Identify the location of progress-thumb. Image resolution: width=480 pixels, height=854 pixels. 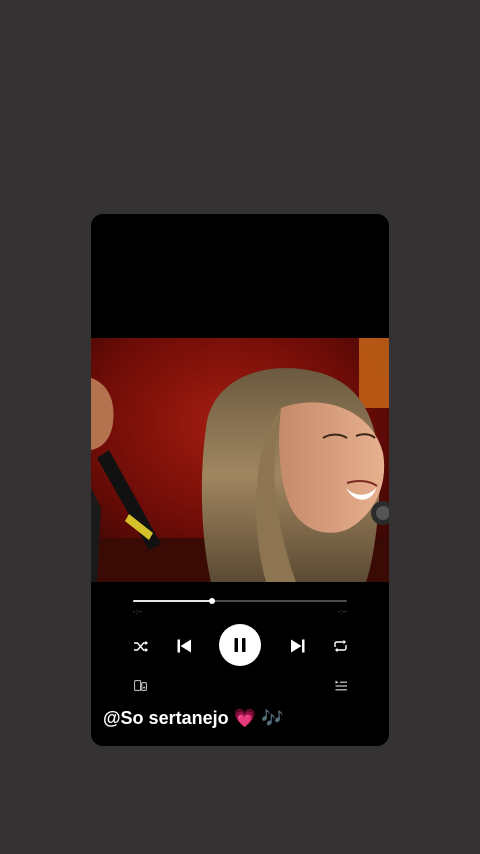
(212, 601).